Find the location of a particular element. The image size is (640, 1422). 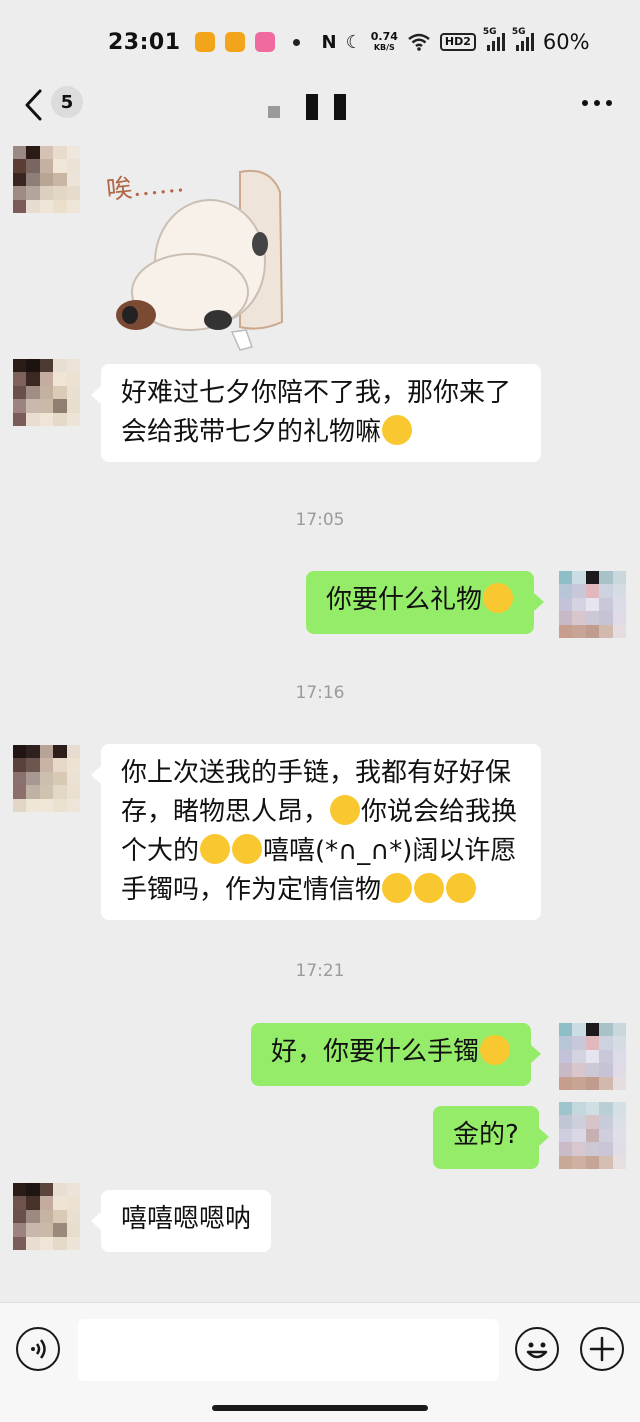

plus-icon is located at coordinates (602, 1349).